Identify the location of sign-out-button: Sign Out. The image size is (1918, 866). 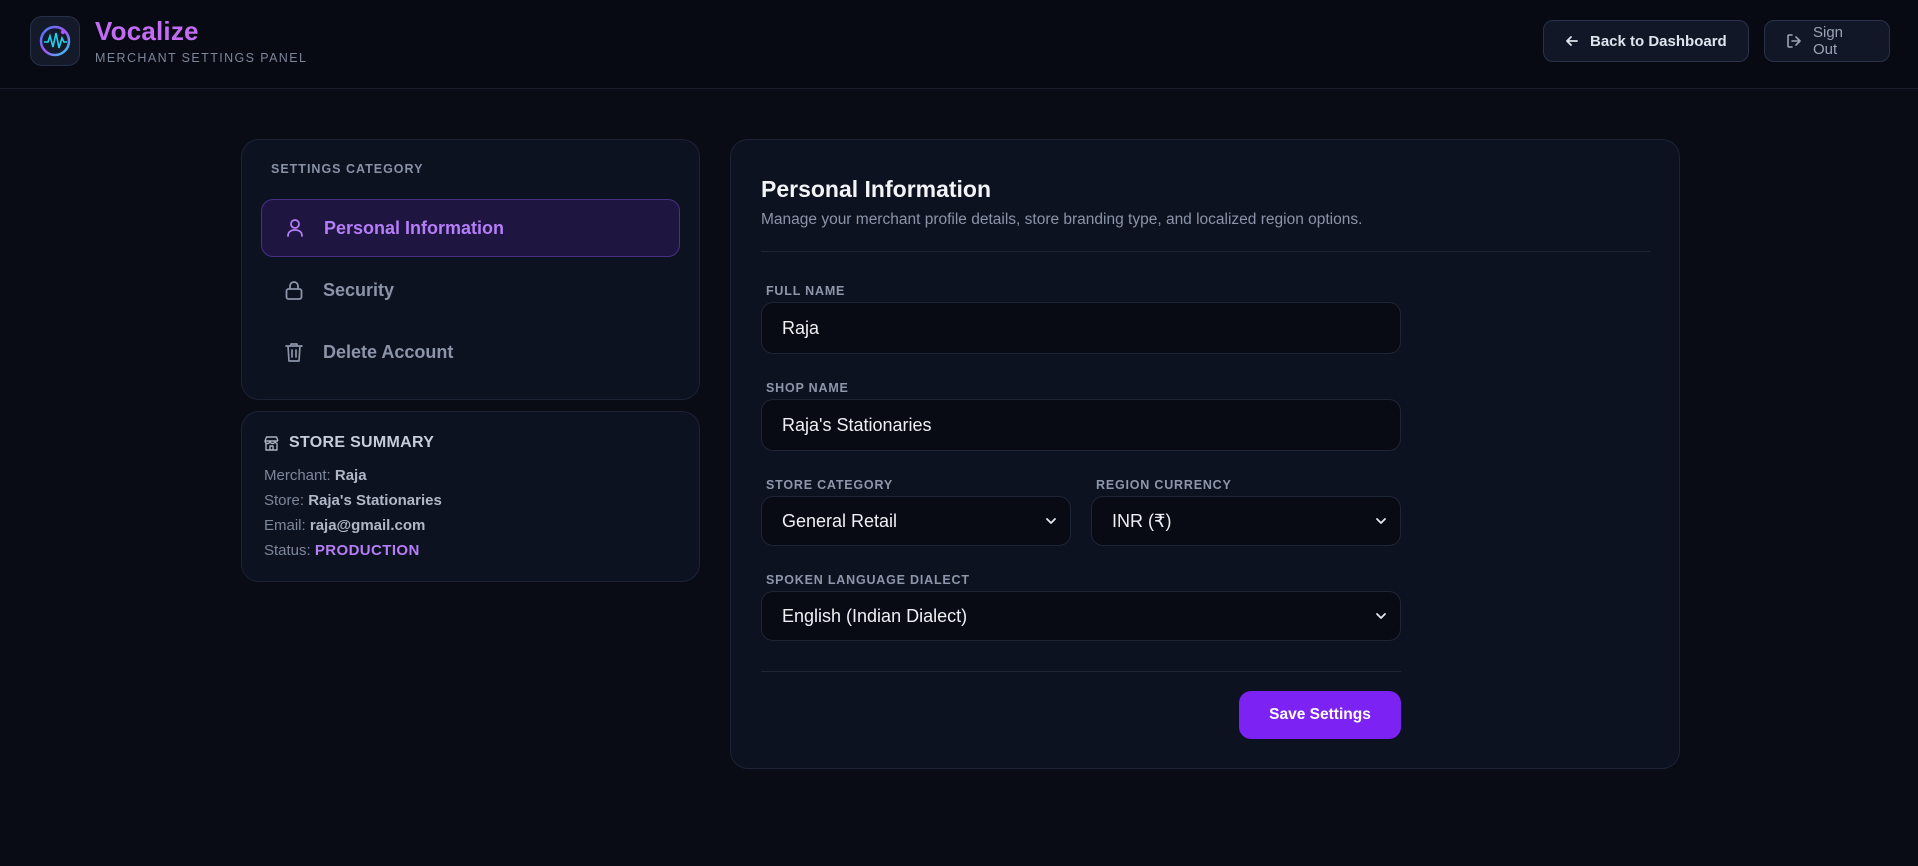
(1827, 41).